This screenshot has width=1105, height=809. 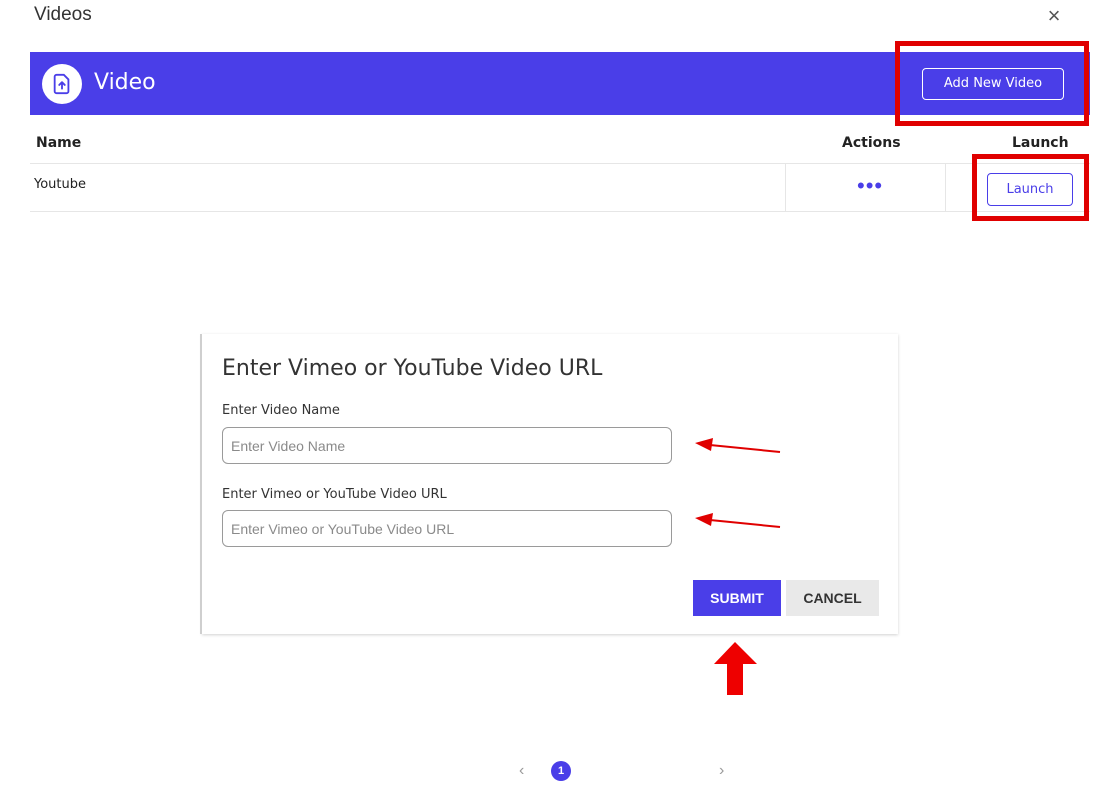 I want to click on pagination-next-icon: ›, so click(x=721, y=771).